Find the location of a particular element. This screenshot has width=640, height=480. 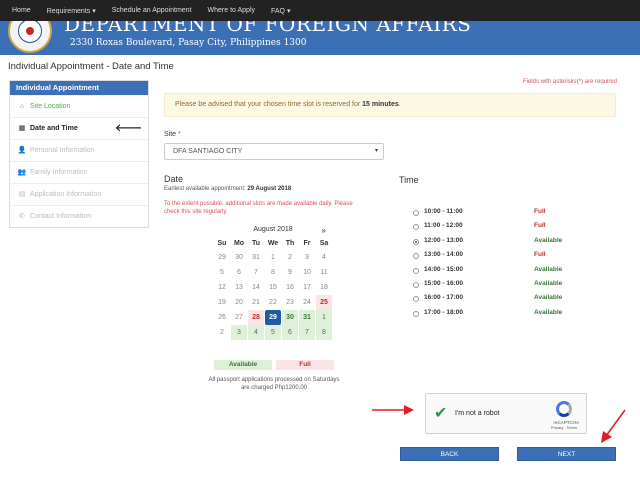

weekday-header: Mo is located at coordinates (239, 243).